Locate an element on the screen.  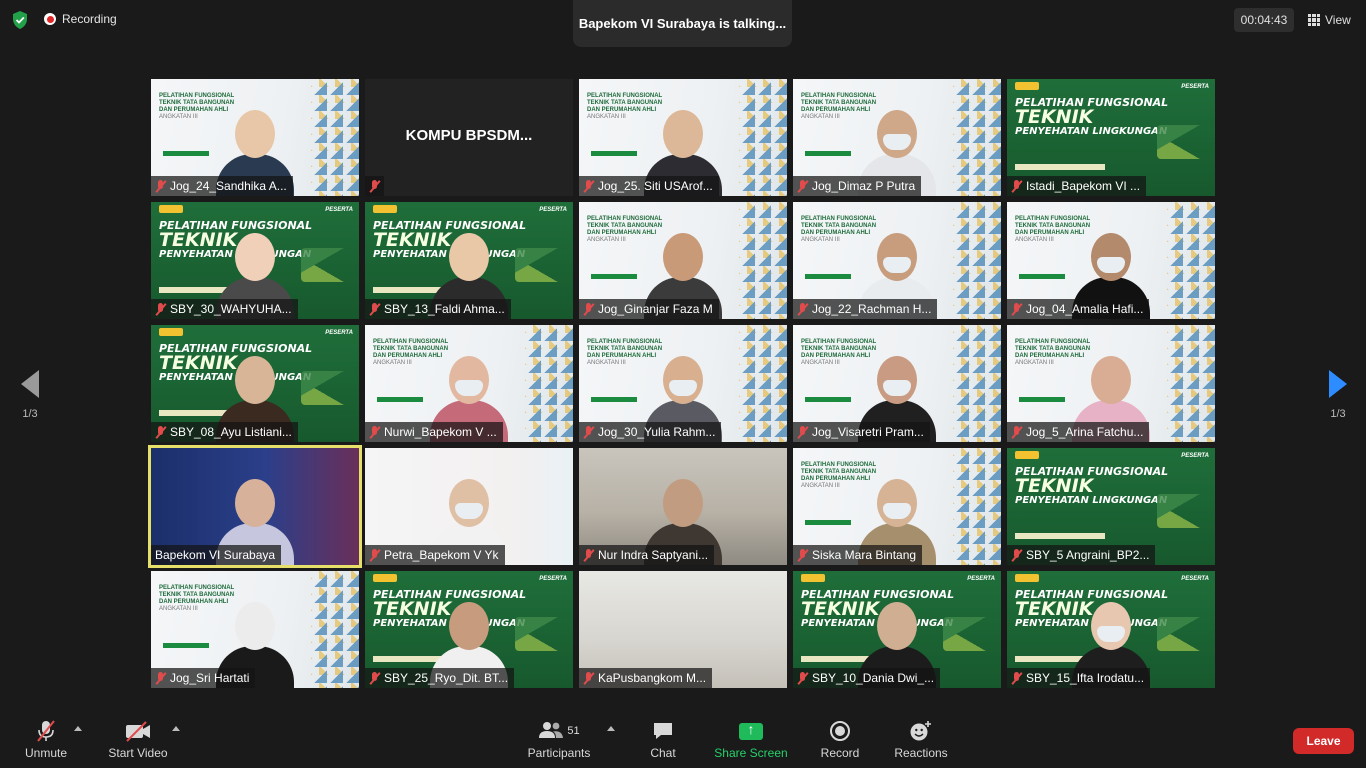
next-page-button: 1/3 is located at coordinates (1338, 395).